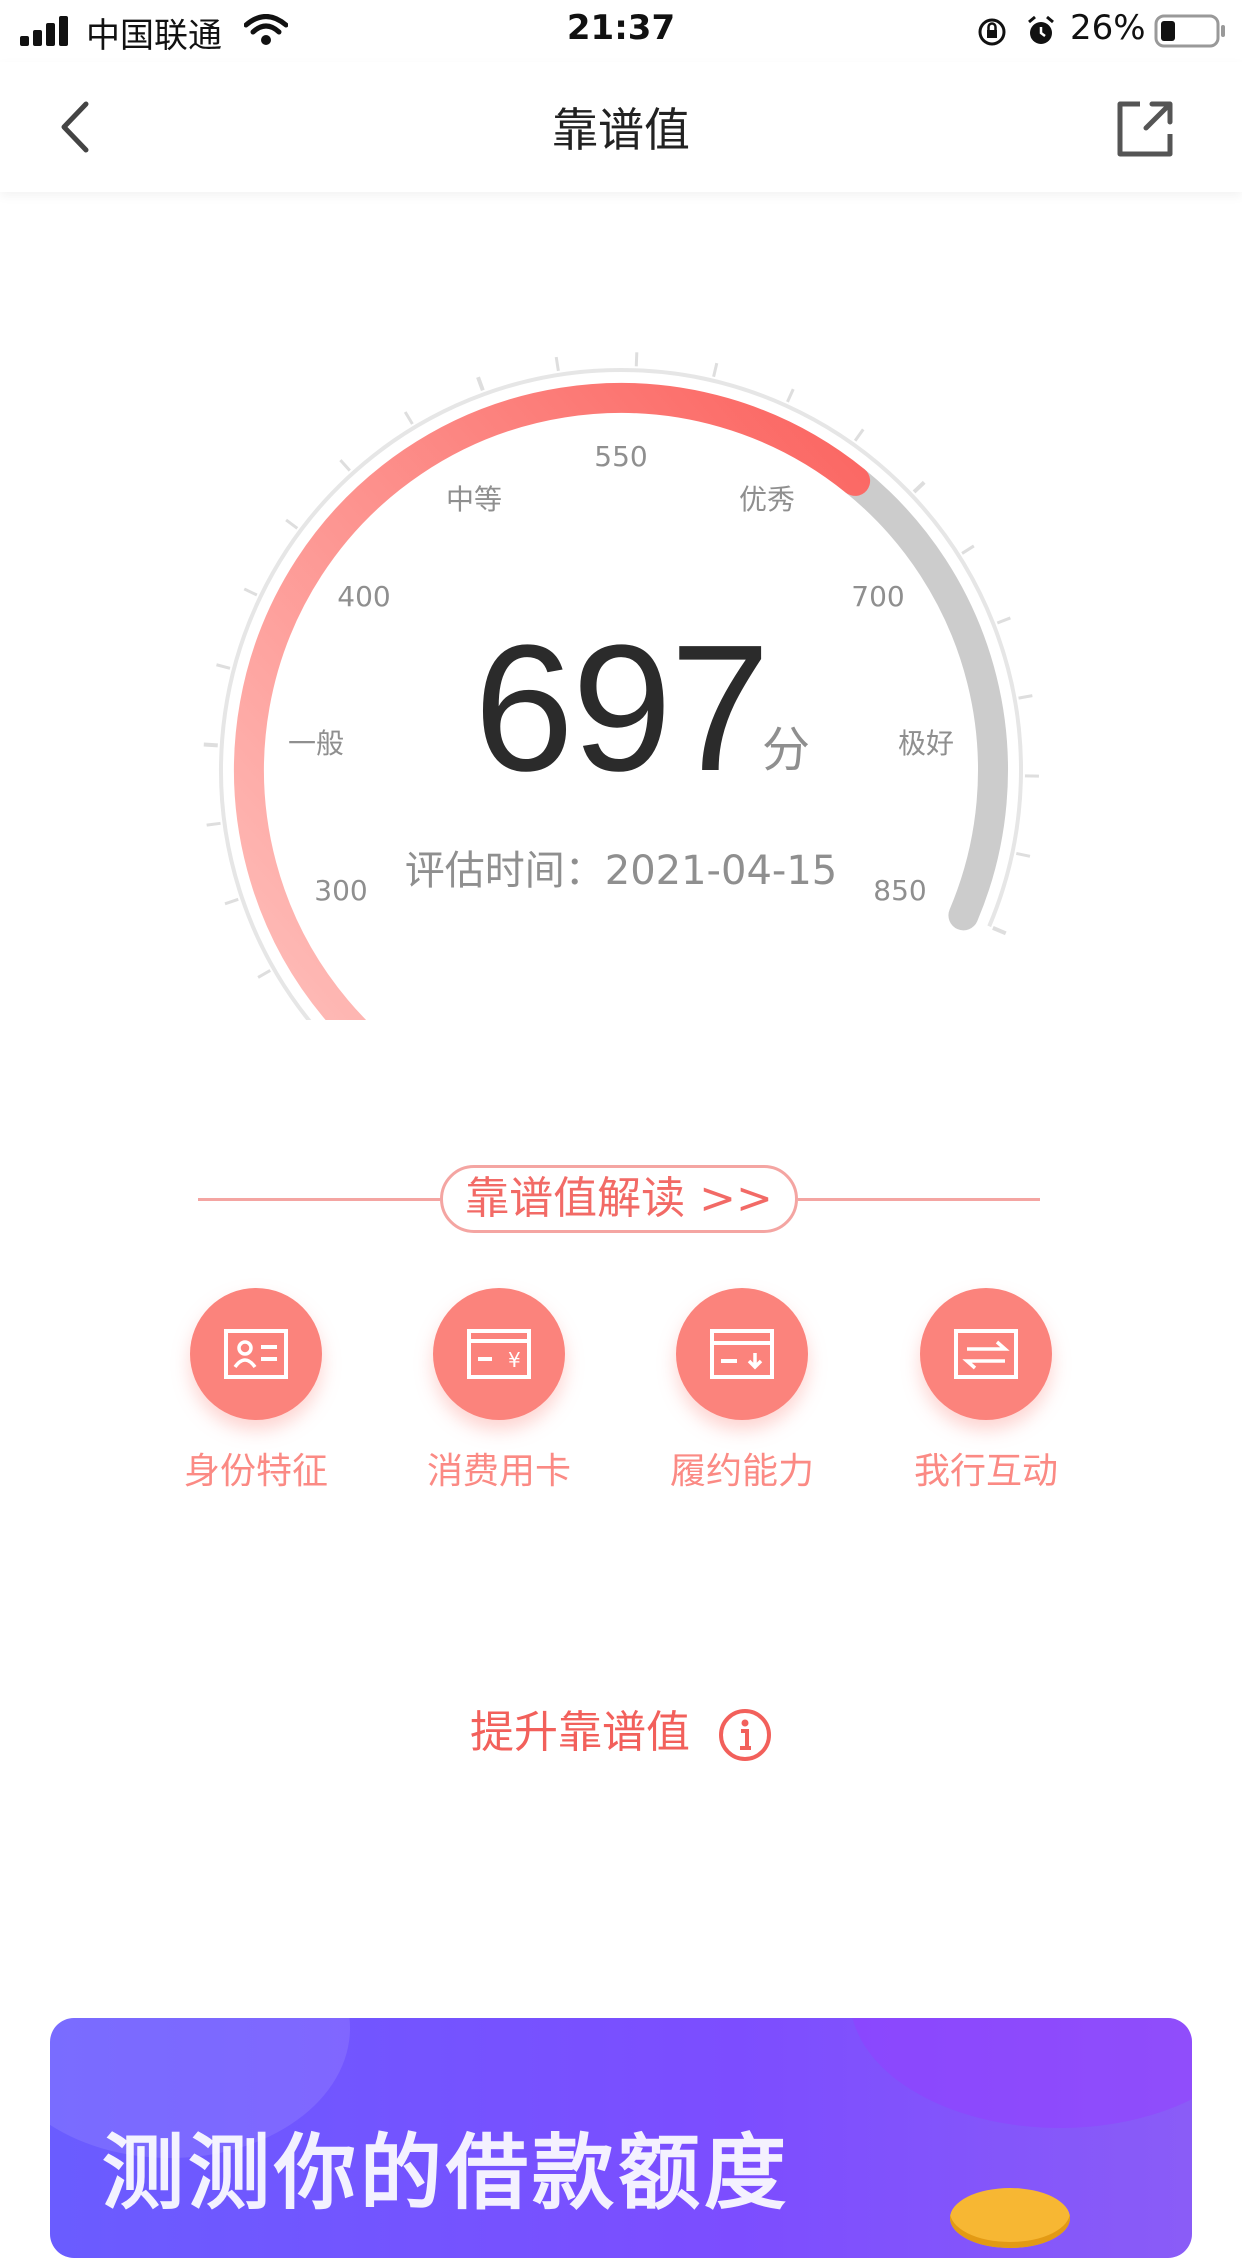  I want to click on category-label: 消费用卡, so click(499, 1468).